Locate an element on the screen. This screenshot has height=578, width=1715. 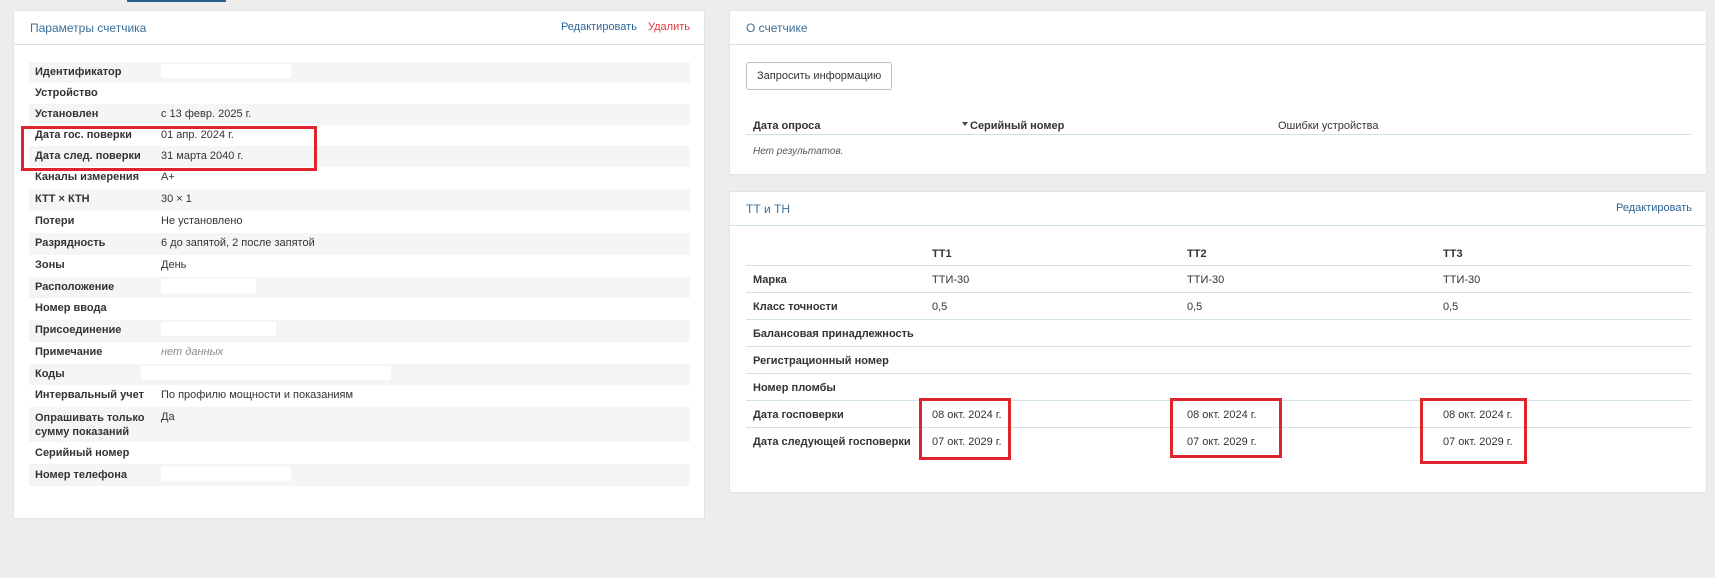
param-label: Разрядность is located at coordinates (92, 244).